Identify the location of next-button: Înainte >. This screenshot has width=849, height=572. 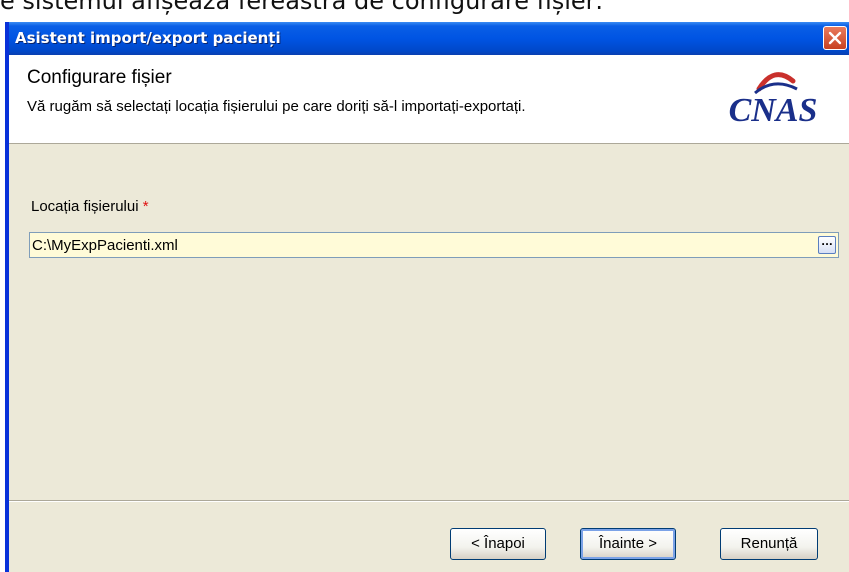
(628, 544).